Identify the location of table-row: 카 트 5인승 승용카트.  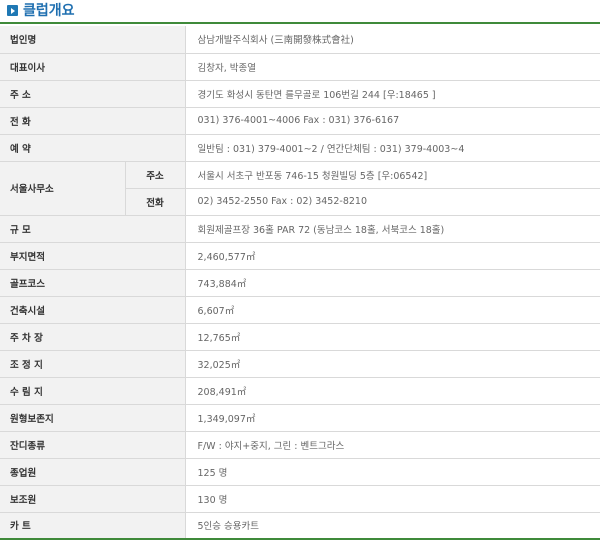
(300, 526).